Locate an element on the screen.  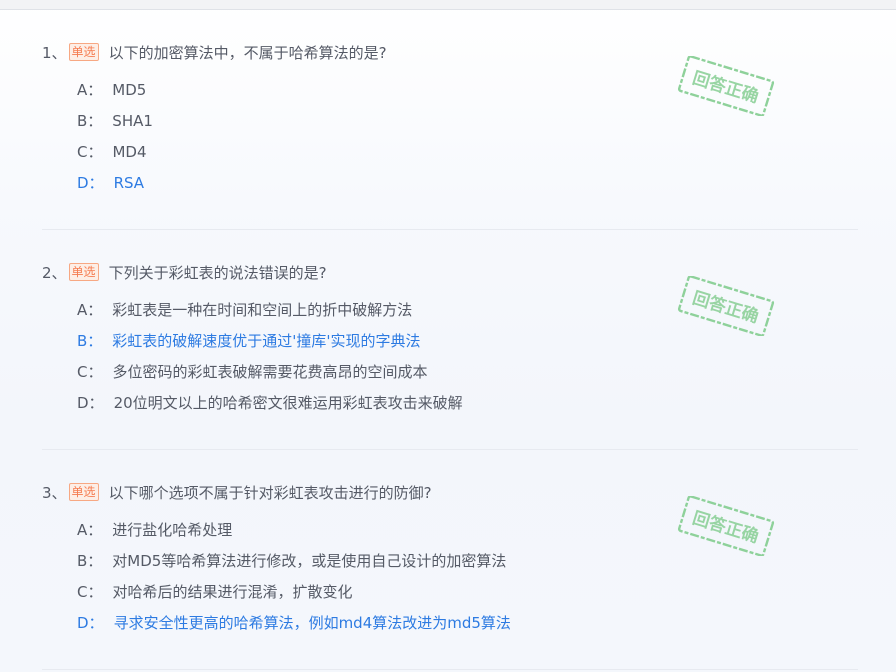
question-header: 1、 单选 以下的加密算法中，不属于哈希算法的是? is located at coordinates (214, 52).